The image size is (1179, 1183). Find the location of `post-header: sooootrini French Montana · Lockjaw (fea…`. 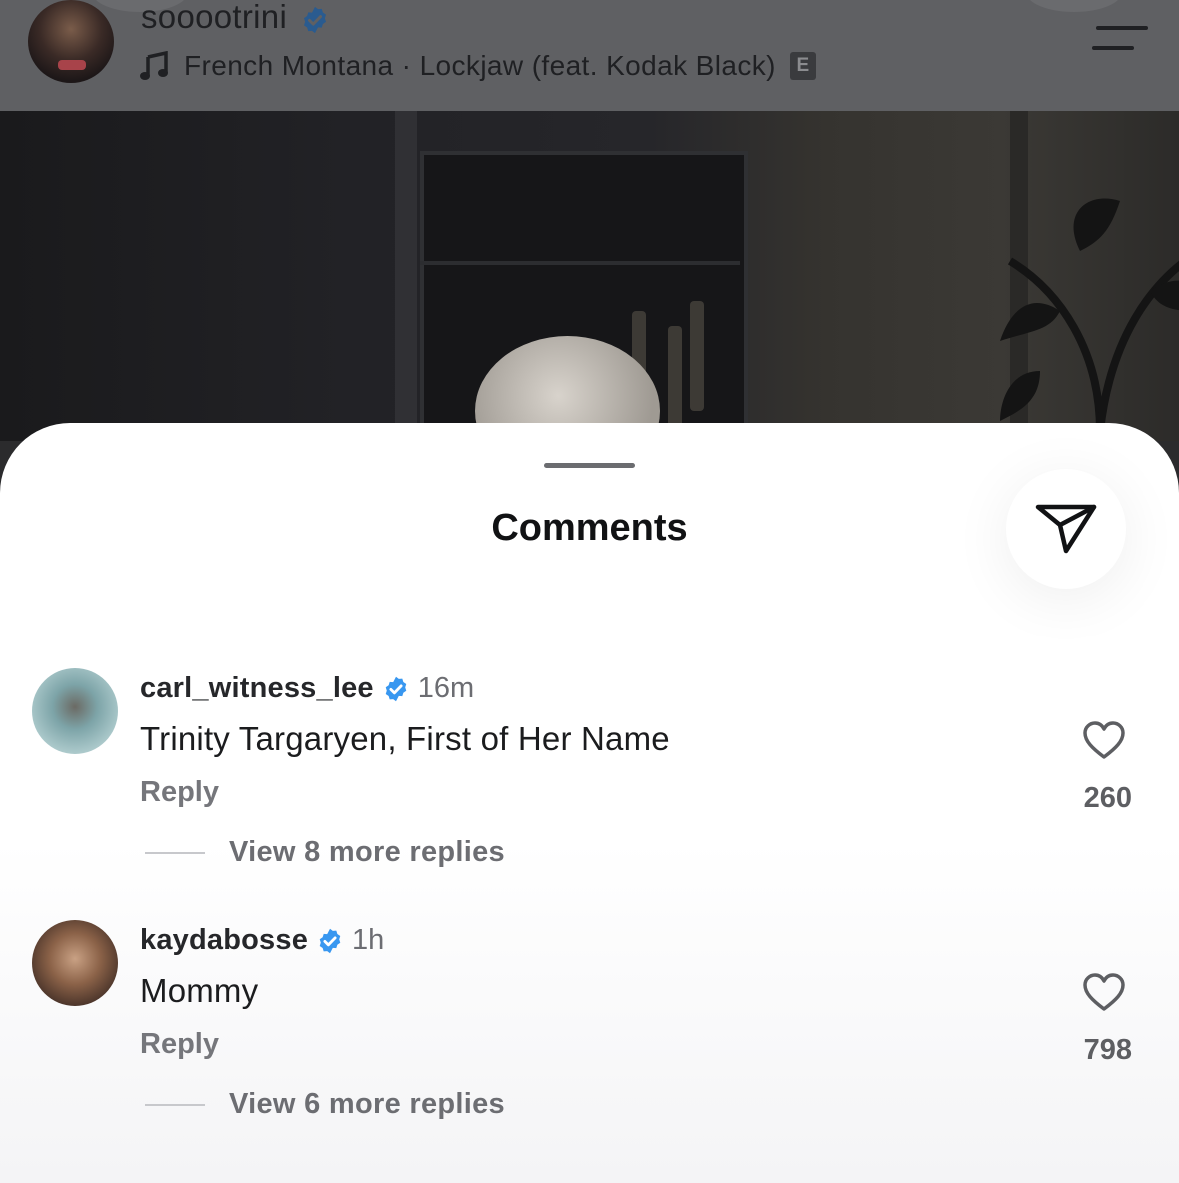

post-header: sooootrini French Montana · Lockjaw (fea… is located at coordinates (589, 55).